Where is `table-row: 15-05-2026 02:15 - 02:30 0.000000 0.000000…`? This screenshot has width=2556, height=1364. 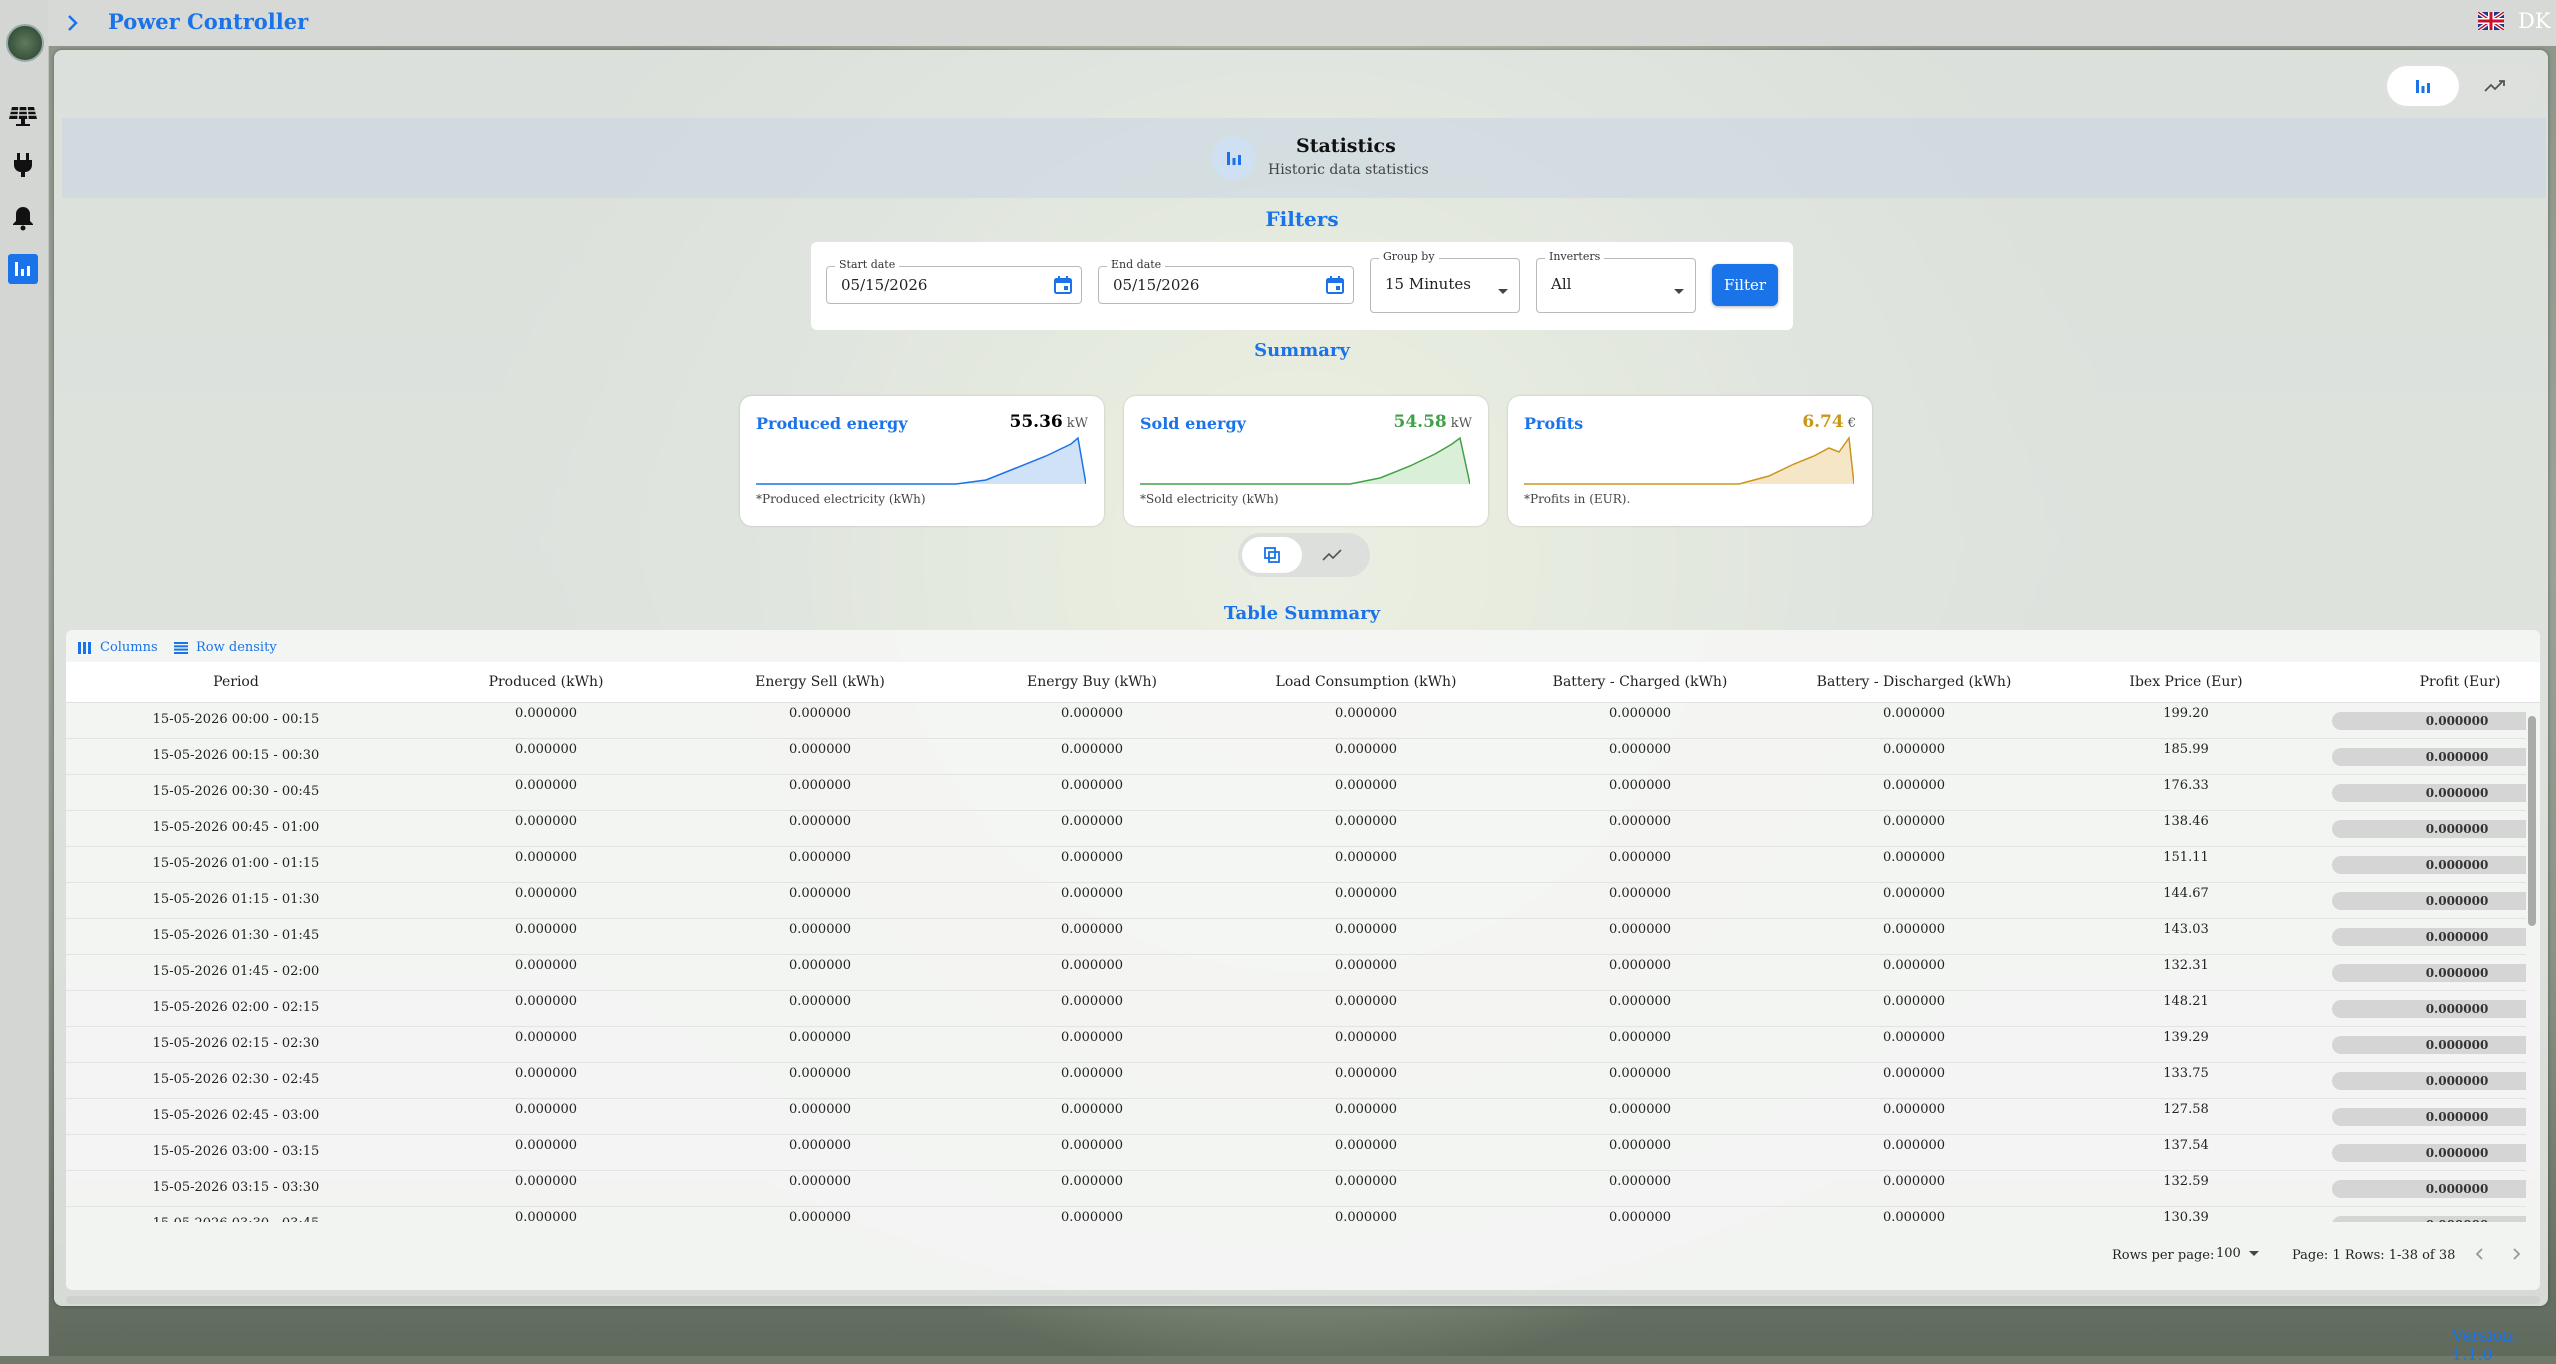
table-row: 15-05-2026 02:15 - 02:30 0.000000 0.000000… is located at coordinates (1296, 1044).